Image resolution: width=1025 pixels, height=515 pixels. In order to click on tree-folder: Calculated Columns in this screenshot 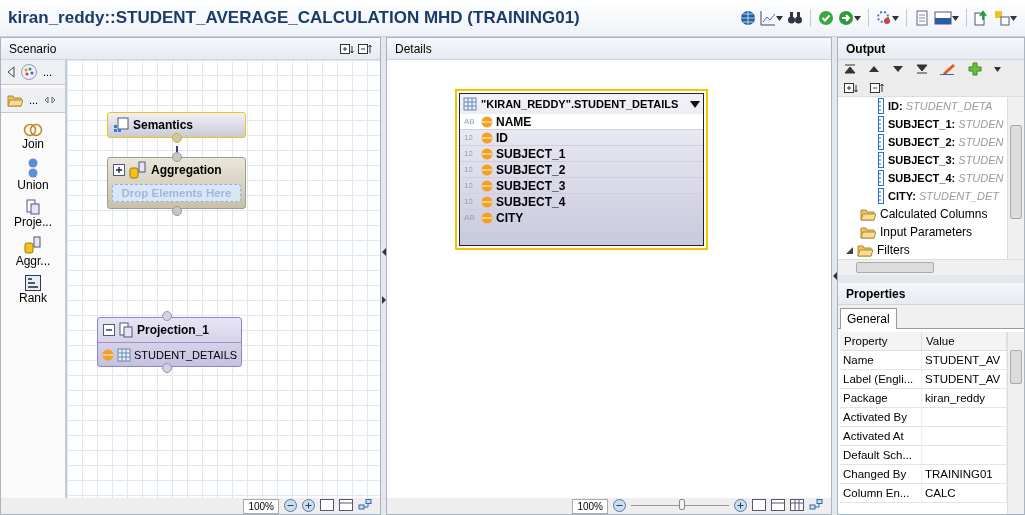, I will do `click(934, 214)`.